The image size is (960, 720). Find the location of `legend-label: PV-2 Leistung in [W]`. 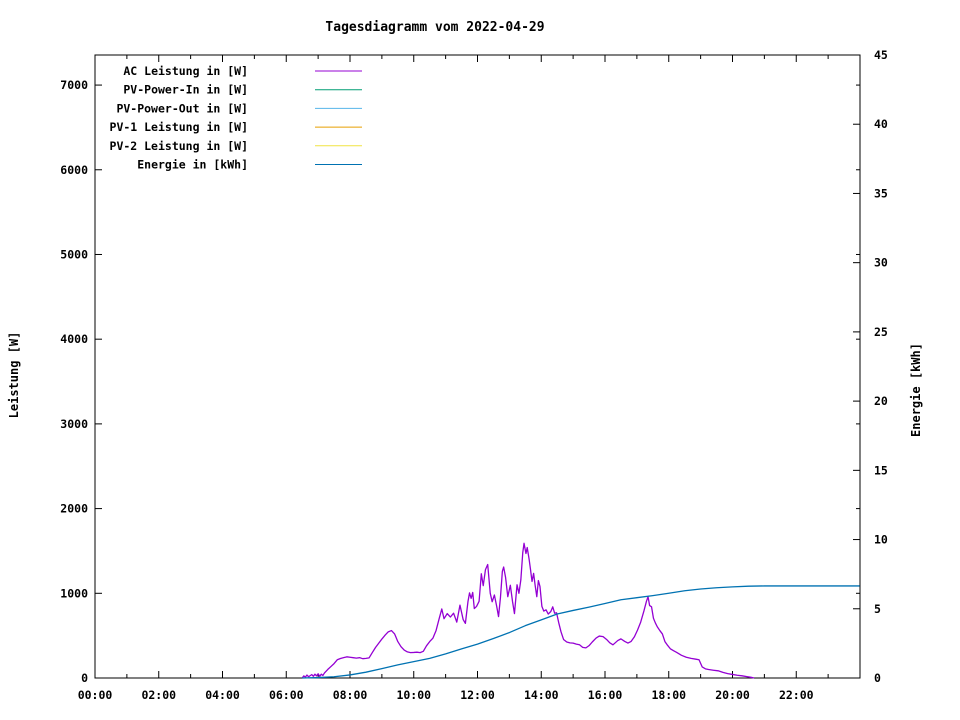

legend-label: PV-2 Leistung in [W] is located at coordinates (179, 146).